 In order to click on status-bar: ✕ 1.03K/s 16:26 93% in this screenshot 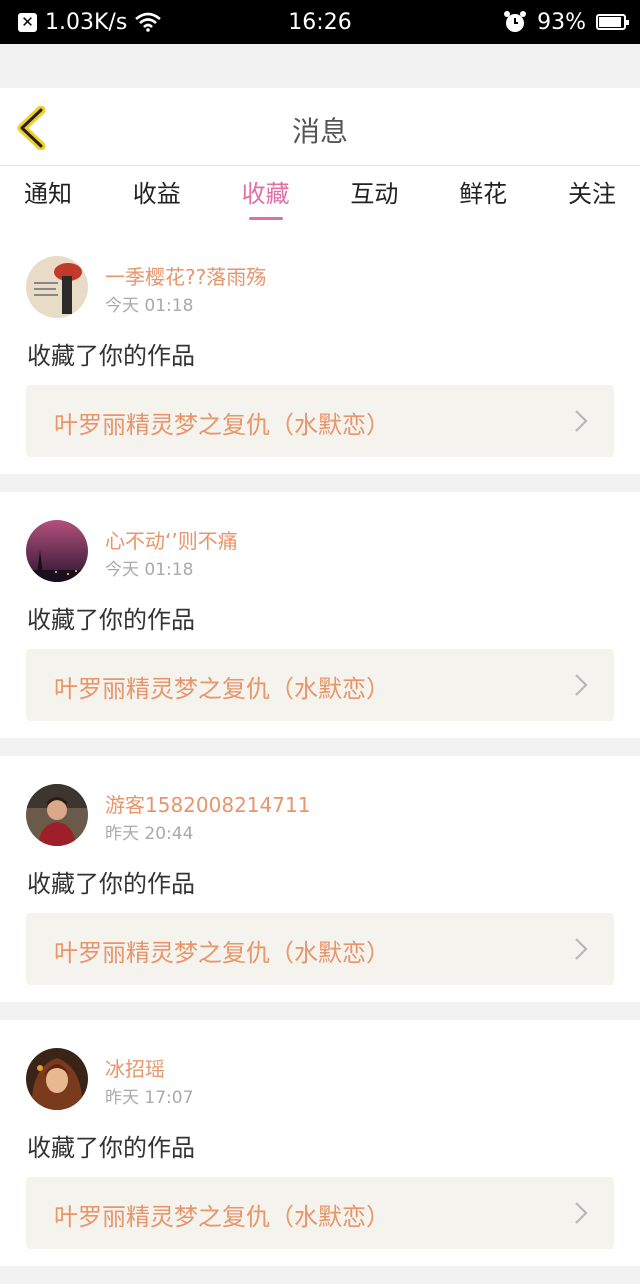, I will do `click(320, 22)`.